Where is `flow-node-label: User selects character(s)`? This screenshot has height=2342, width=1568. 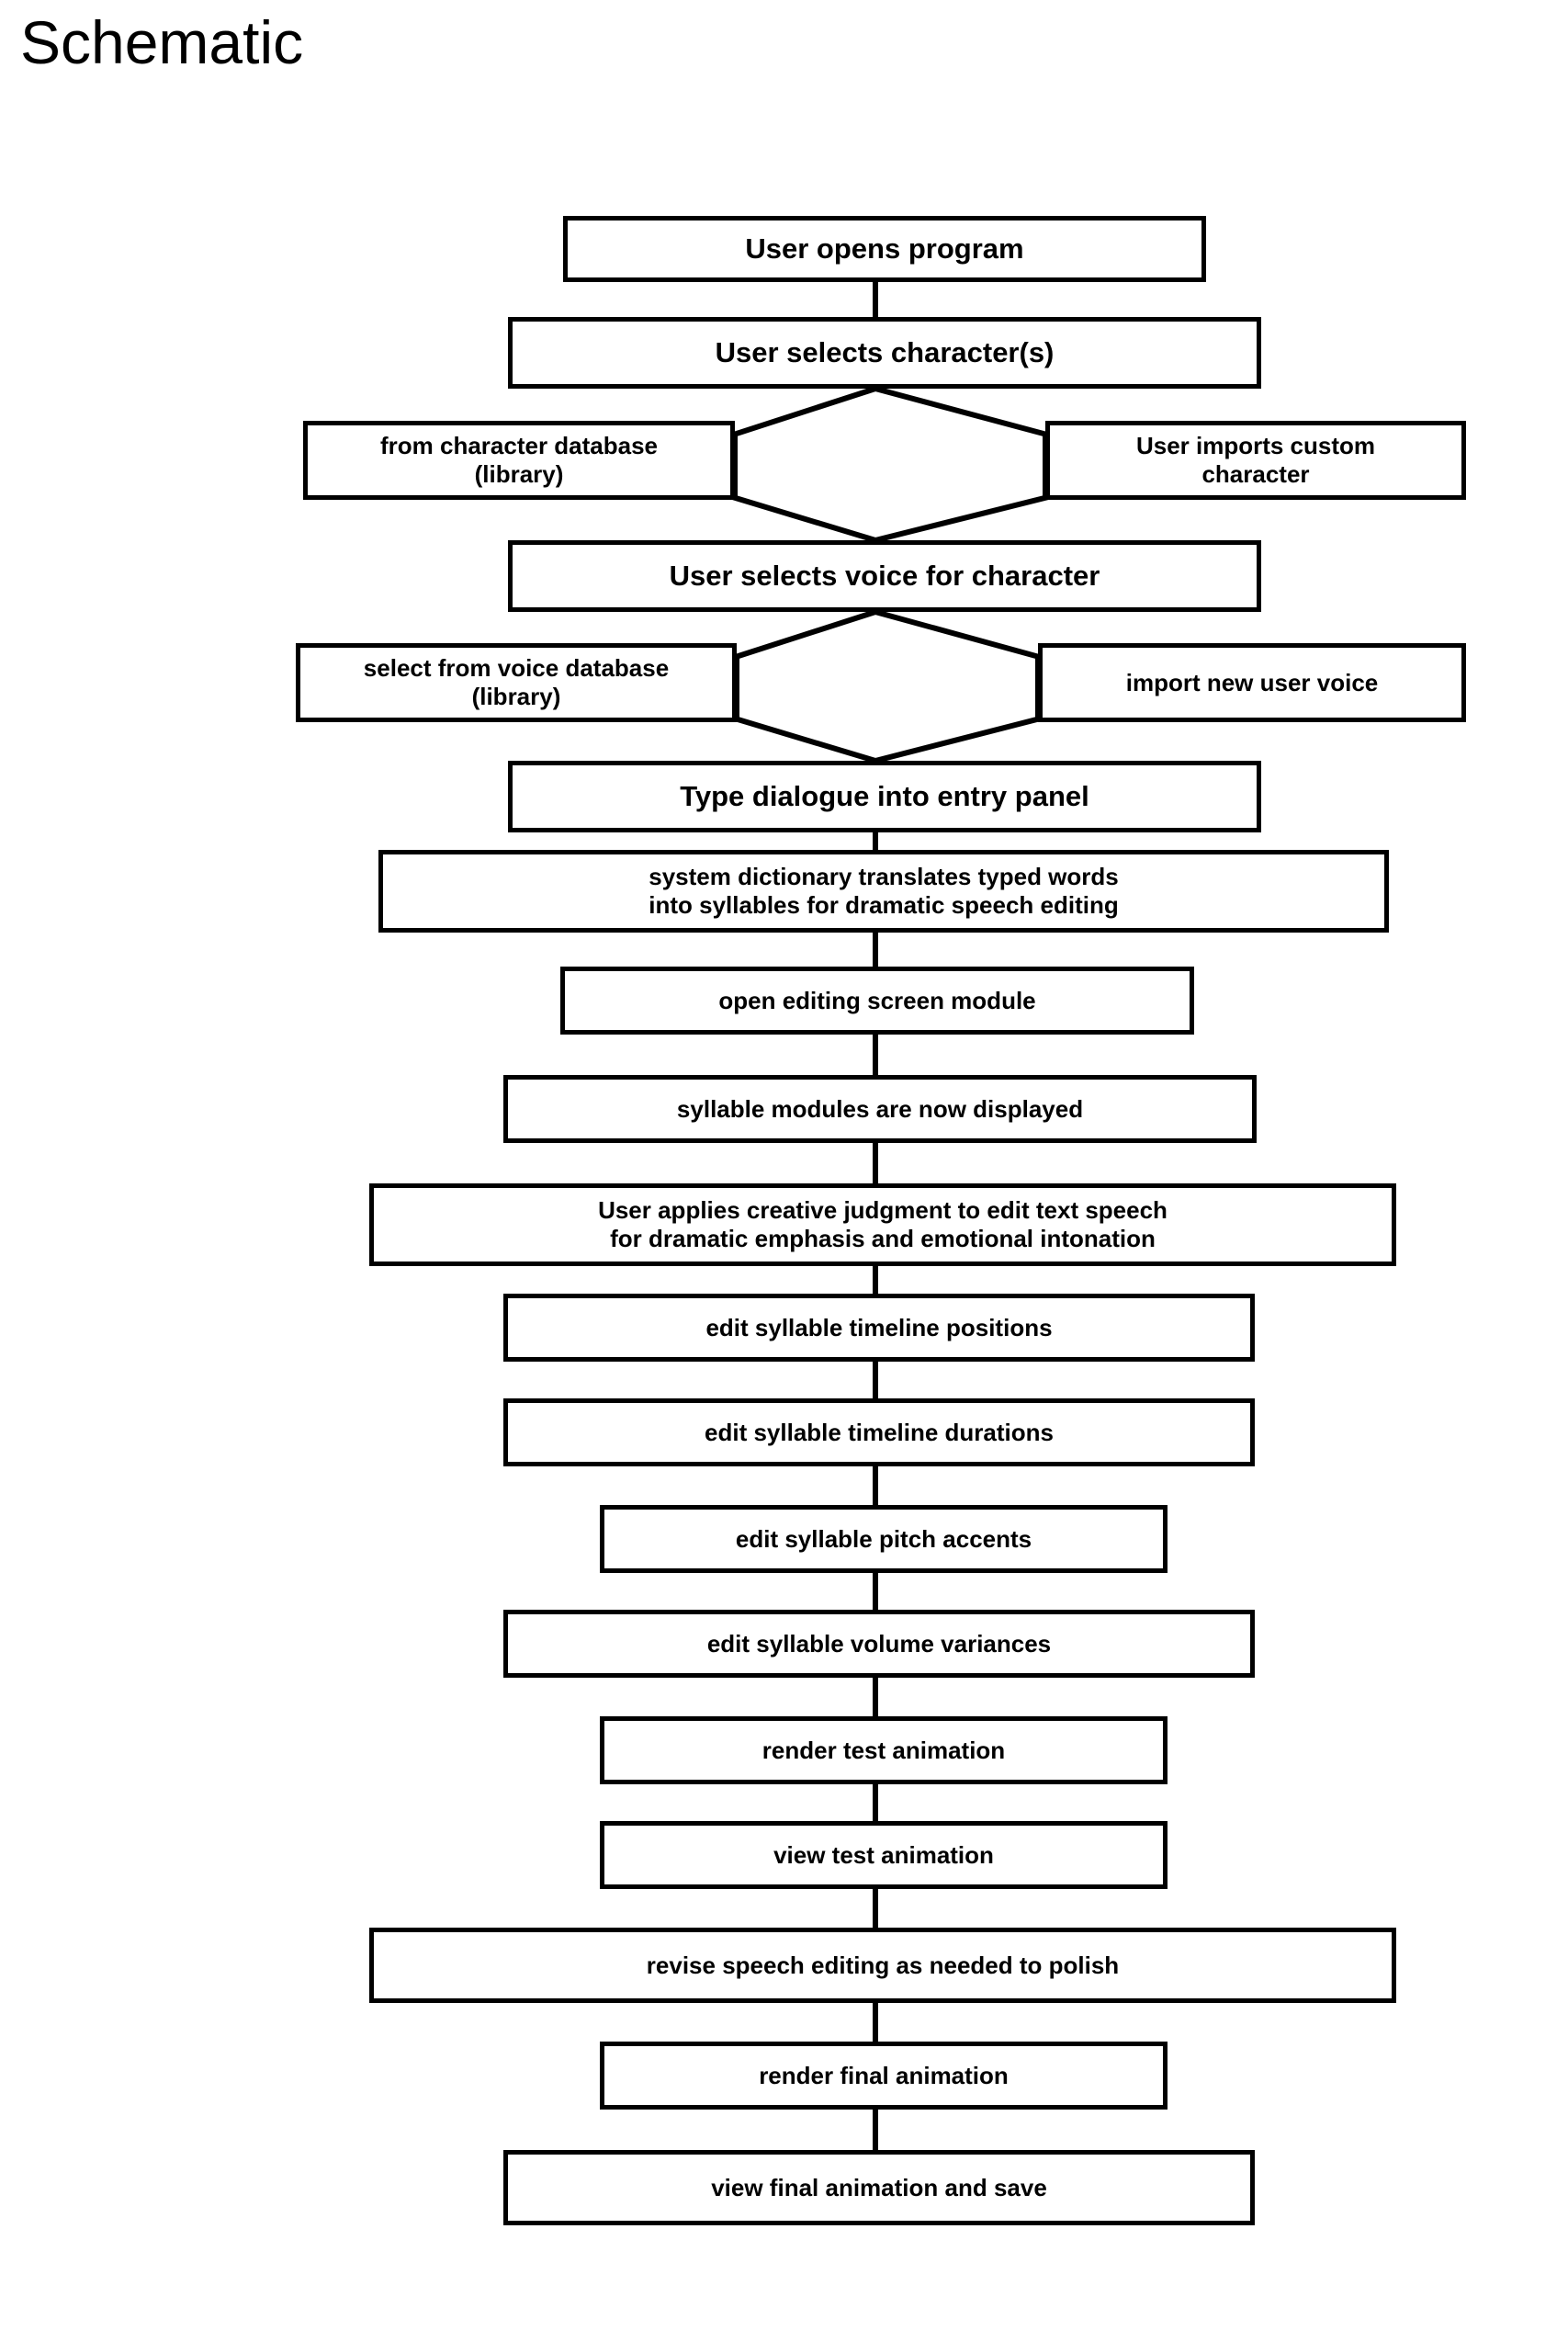 flow-node-label: User selects character(s) is located at coordinates (885, 351).